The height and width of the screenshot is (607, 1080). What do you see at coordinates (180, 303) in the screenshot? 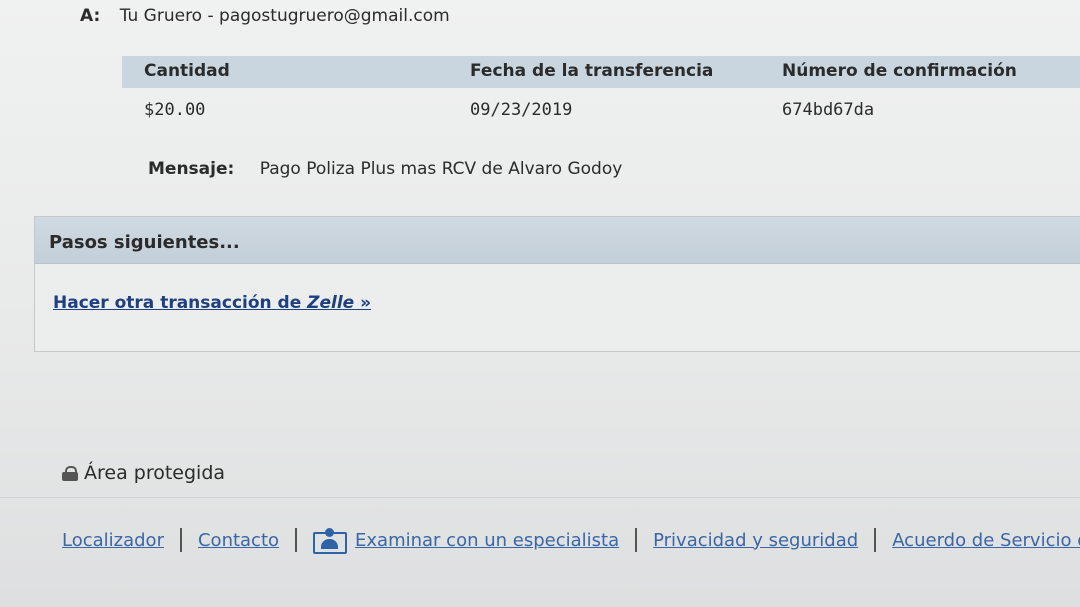
I see `link-text-prefix: Hacer otra transacción de` at bounding box center [180, 303].